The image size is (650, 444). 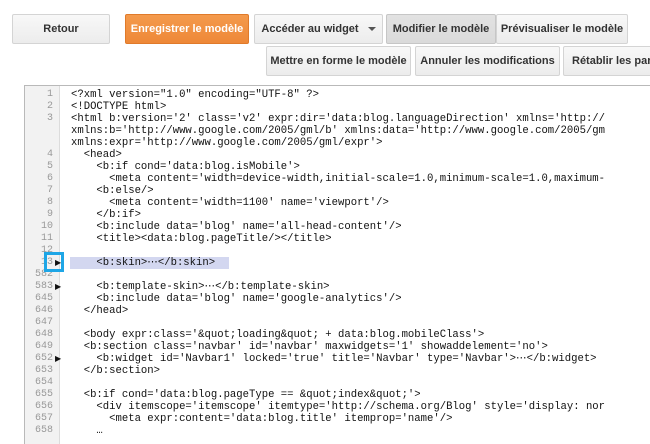 I want to click on line-number: 5, so click(x=49, y=166).